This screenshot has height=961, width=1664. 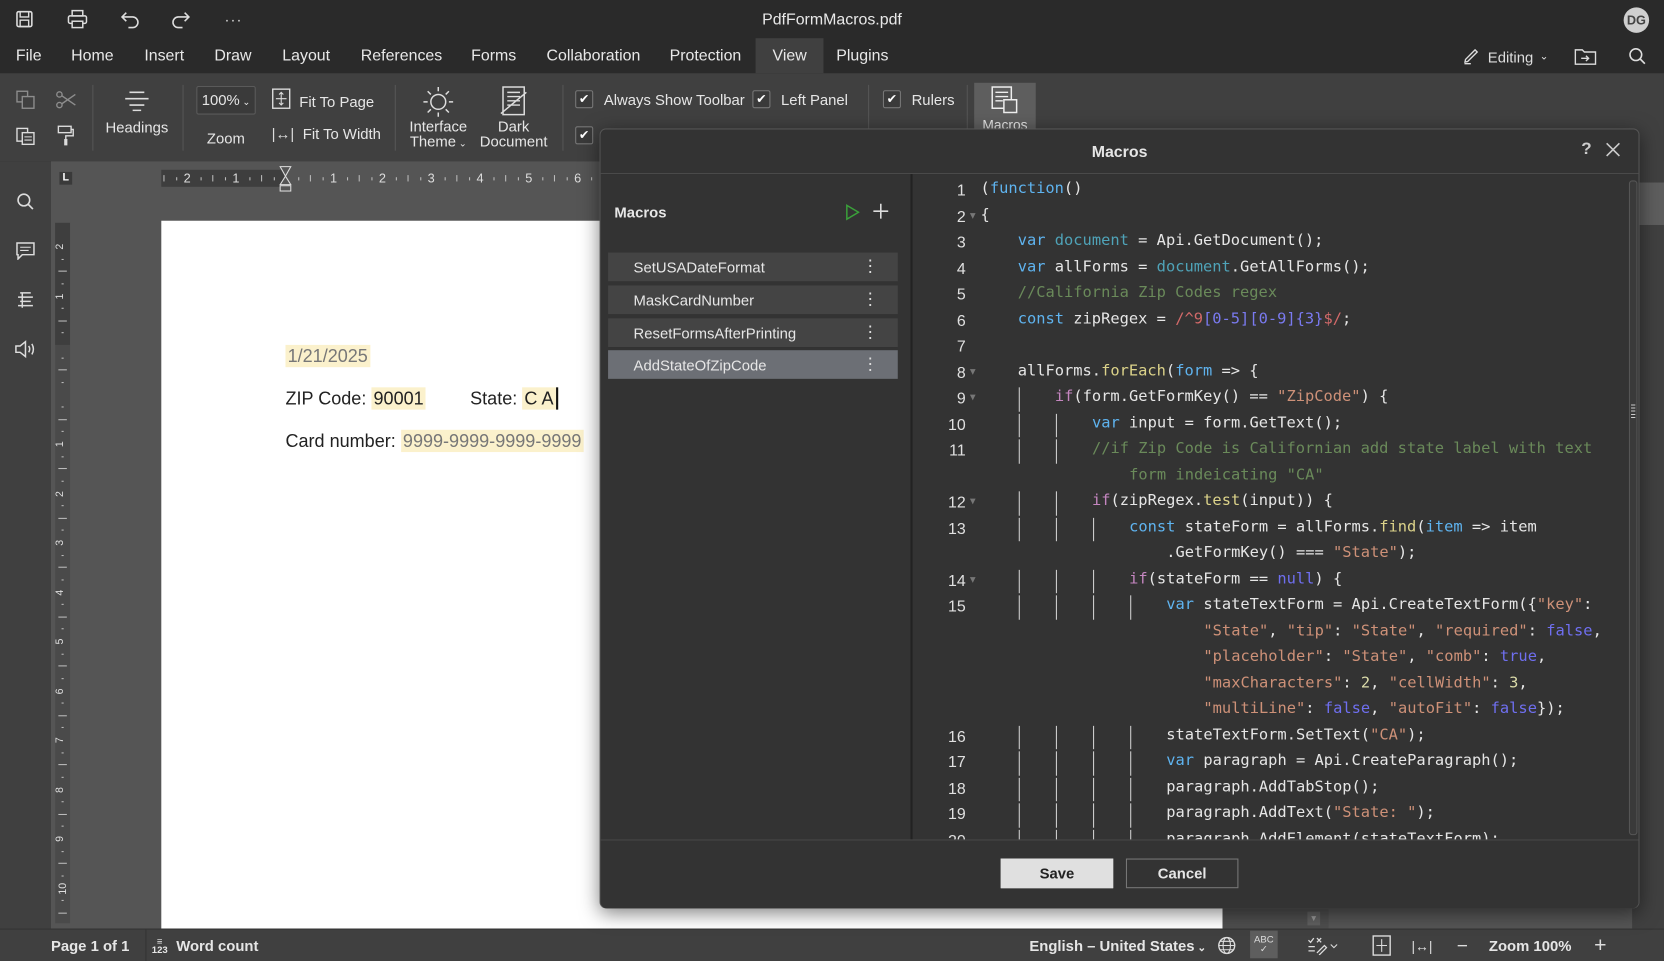 I want to click on search-icon, so click(x=1637, y=56).